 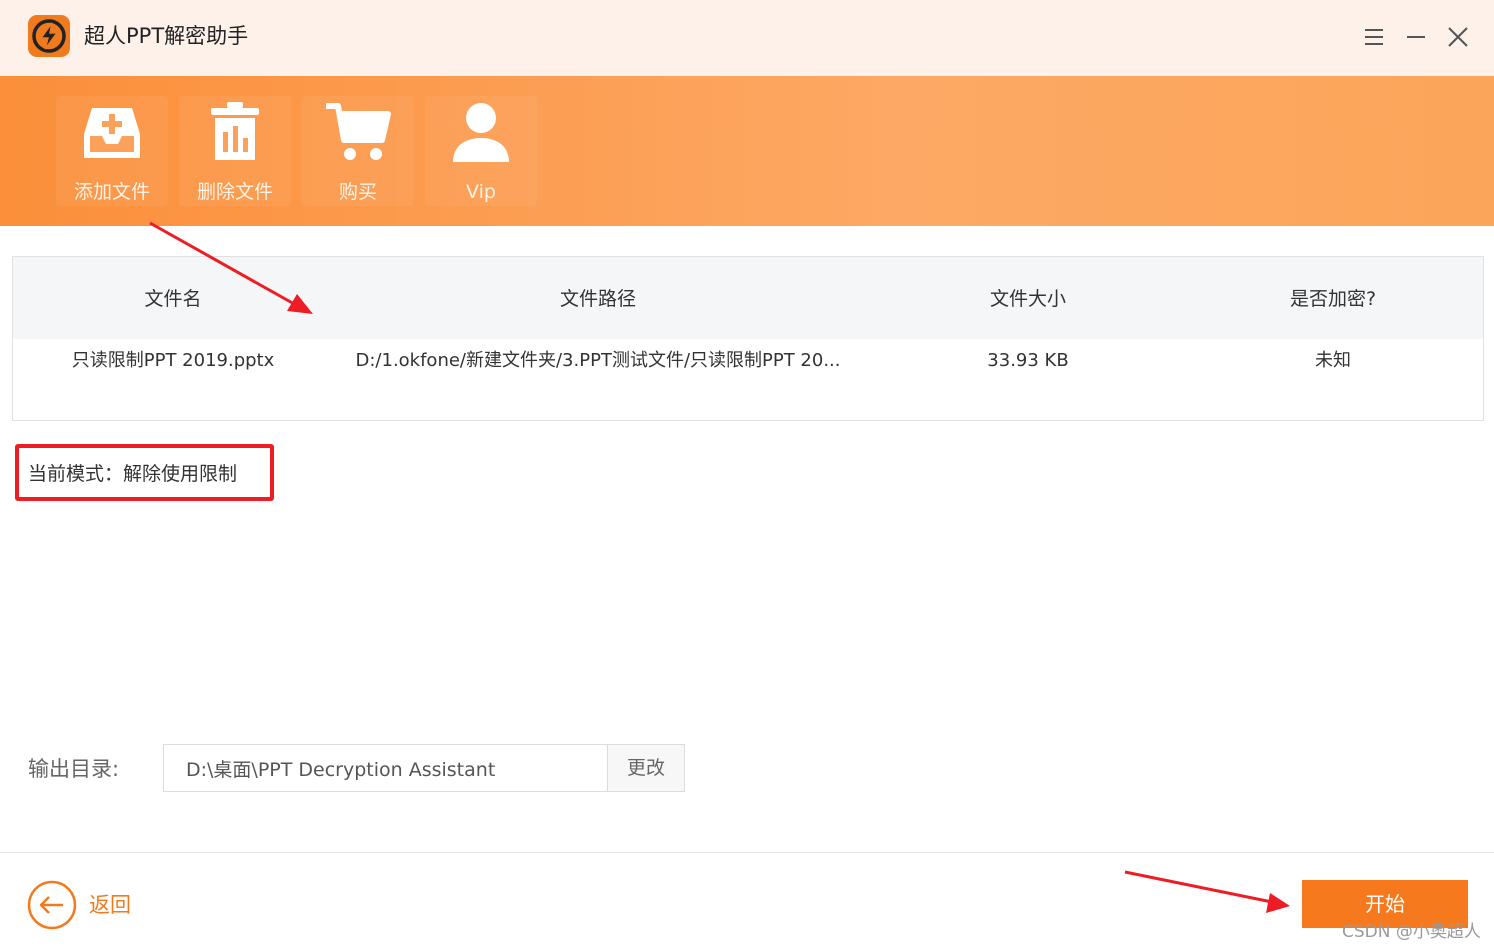 I want to click on back-arrow-icon, so click(x=52, y=905).